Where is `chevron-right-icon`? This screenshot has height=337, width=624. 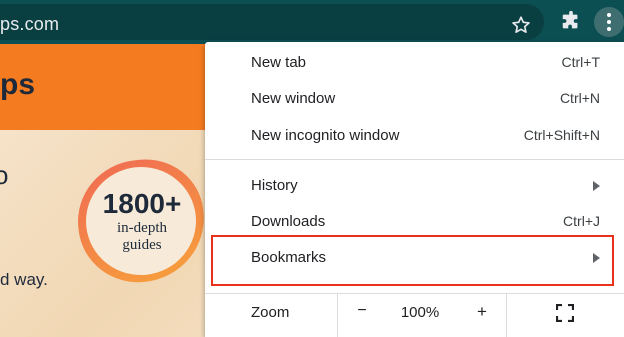
chevron-right-icon is located at coordinates (596, 186).